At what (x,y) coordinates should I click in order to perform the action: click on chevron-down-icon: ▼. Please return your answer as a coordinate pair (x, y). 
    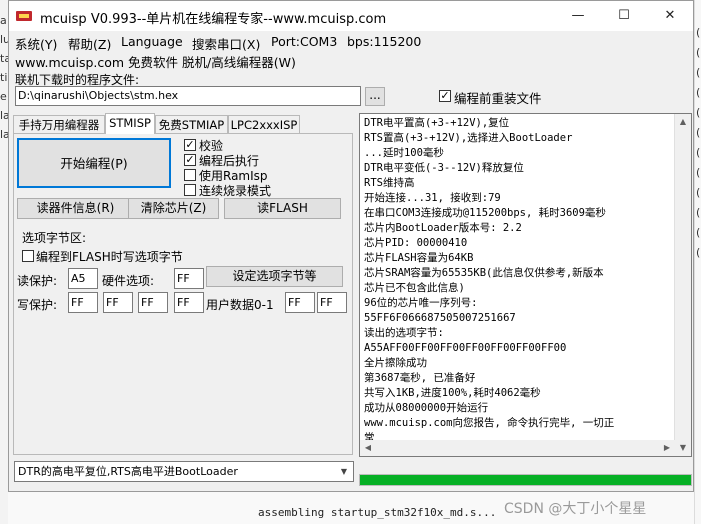
    Looking at the image, I should click on (344, 471).